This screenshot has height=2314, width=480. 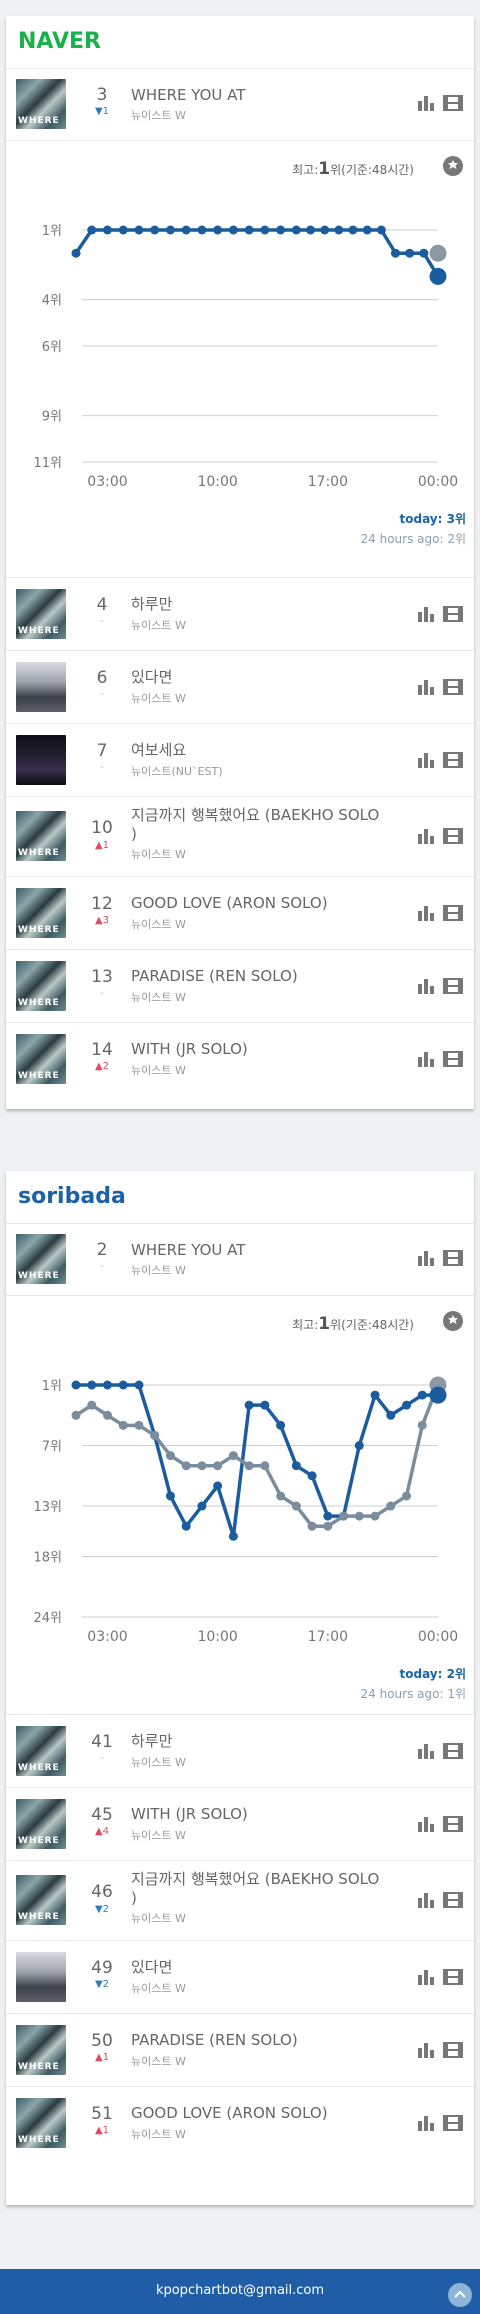 What do you see at coordinates (240, 2049) in the screenshot?
I see `song-row: 50▲1 PARADISE (REN SOLO) 뉴이스트 W` at bounding box center [240, 2049].